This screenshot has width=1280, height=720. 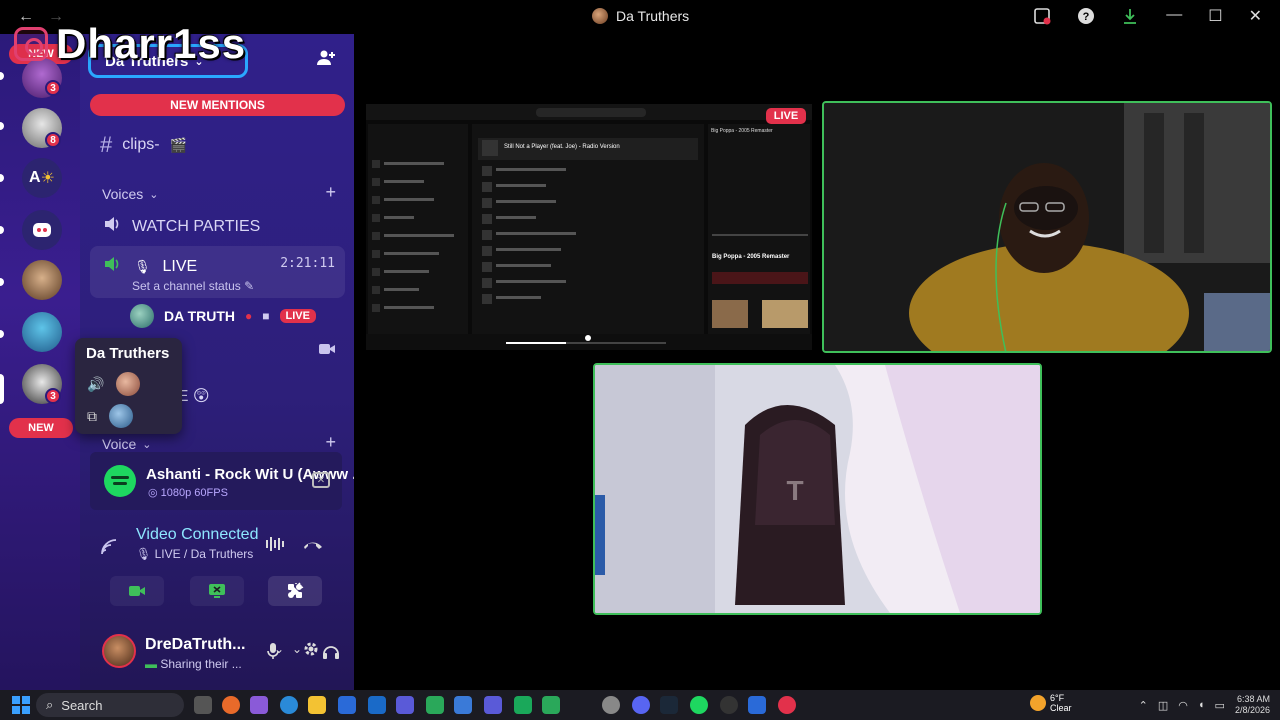 I want to click on gear-icon, so click(x=311, y=651).